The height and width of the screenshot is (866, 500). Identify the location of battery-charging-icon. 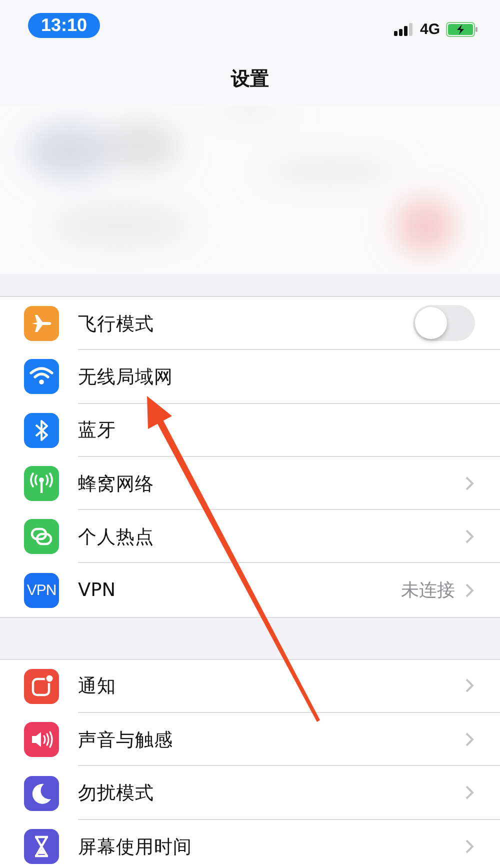
(462, 29).